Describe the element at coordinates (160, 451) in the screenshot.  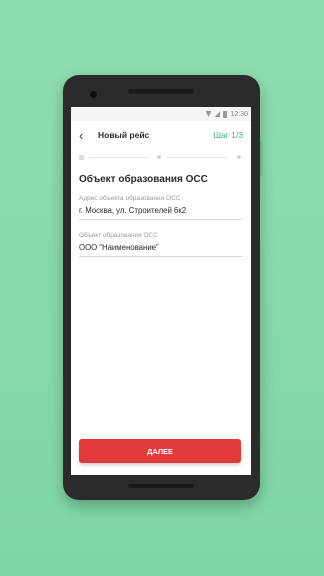
I see `next-button: ДАЛЕЕ` at that location.